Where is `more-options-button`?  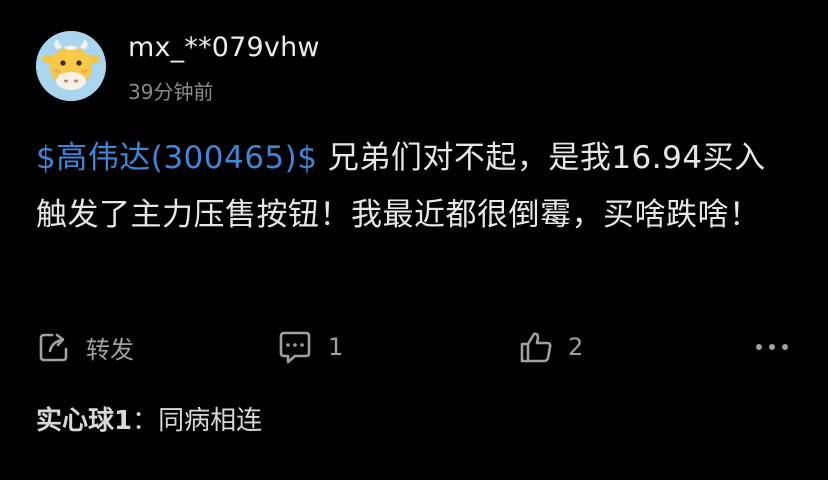
more-options-button is located at coordinates (772, 347).